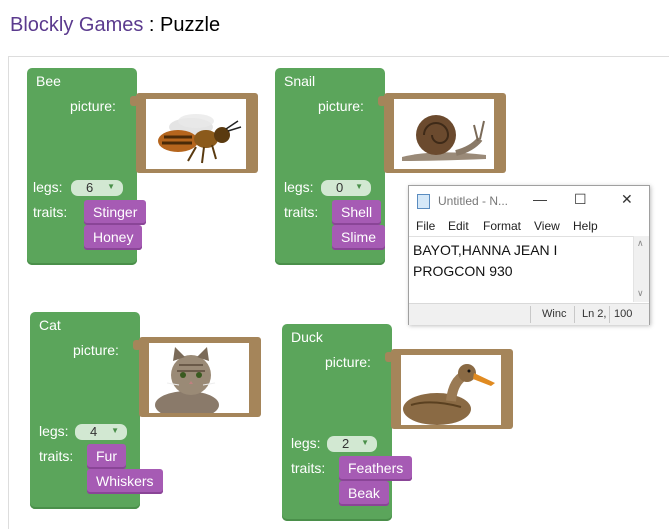  I want to click on app-title-link: Blockly Games, so click(76, 25).